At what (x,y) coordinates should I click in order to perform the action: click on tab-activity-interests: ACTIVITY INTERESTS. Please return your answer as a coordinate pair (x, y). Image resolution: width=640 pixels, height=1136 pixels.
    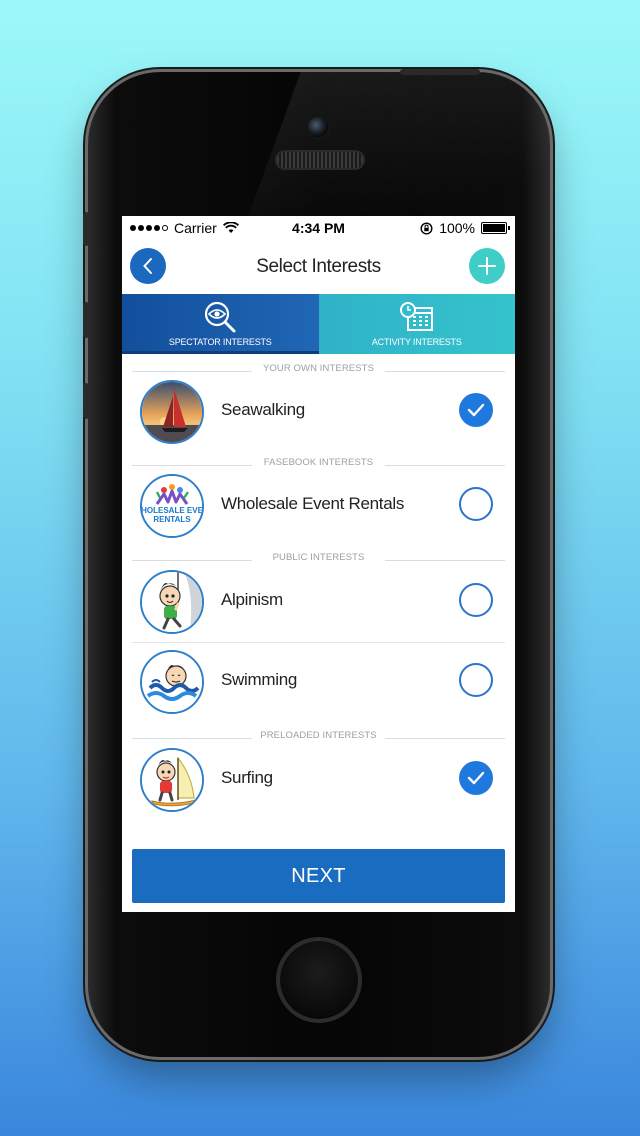
    Looking at the image, I should click on (416, 324).